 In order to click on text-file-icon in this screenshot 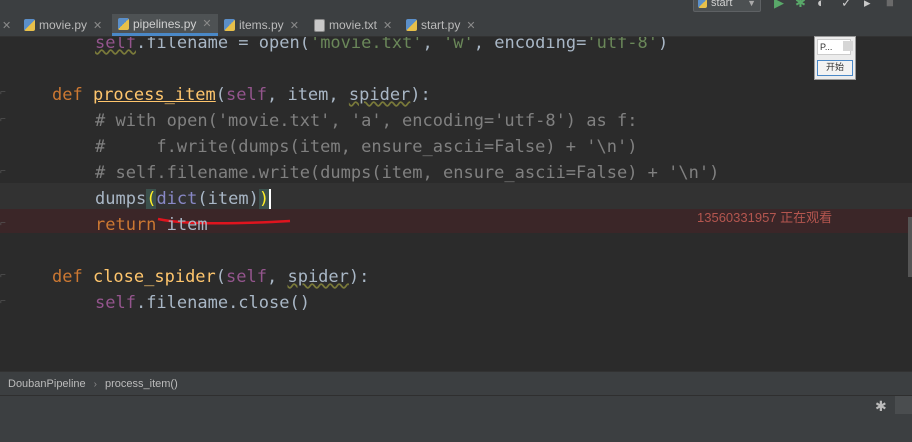, I will do `click(319, 25)`.